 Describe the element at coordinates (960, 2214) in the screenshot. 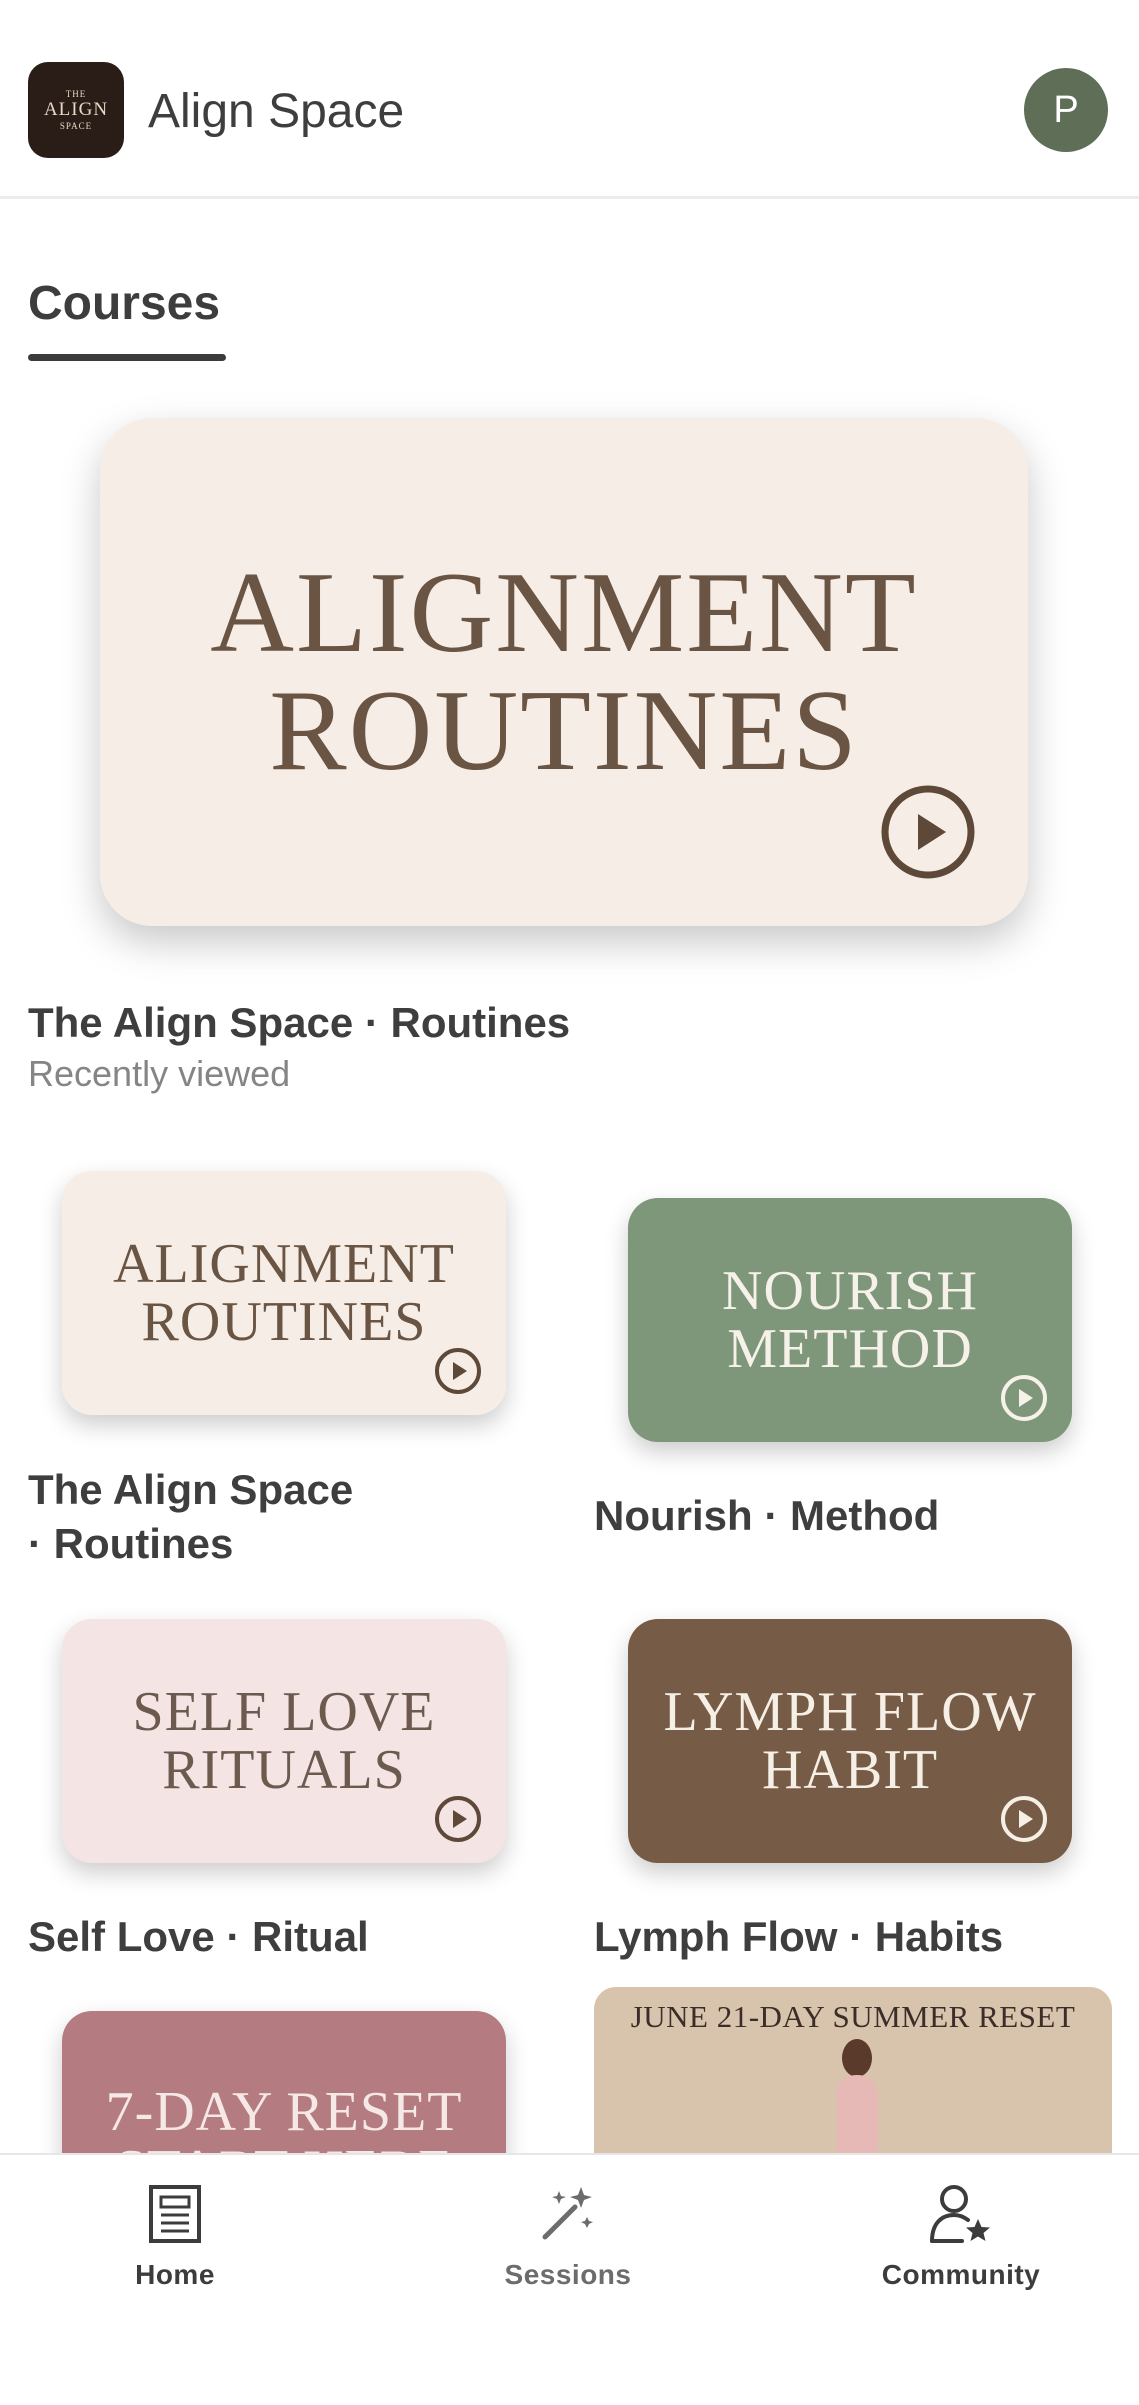

I see `user-star-icon` at that location.